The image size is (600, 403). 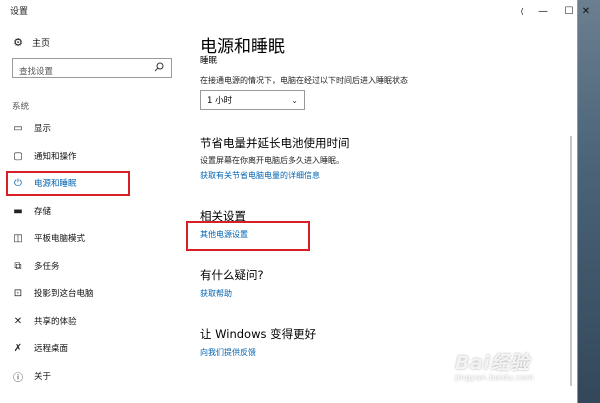 What do you see at coordinates (90, 266) in the screenshot?
I see `sidebar-item-multitasking: ⧉ 多任务` at bounding box center [90, 266].